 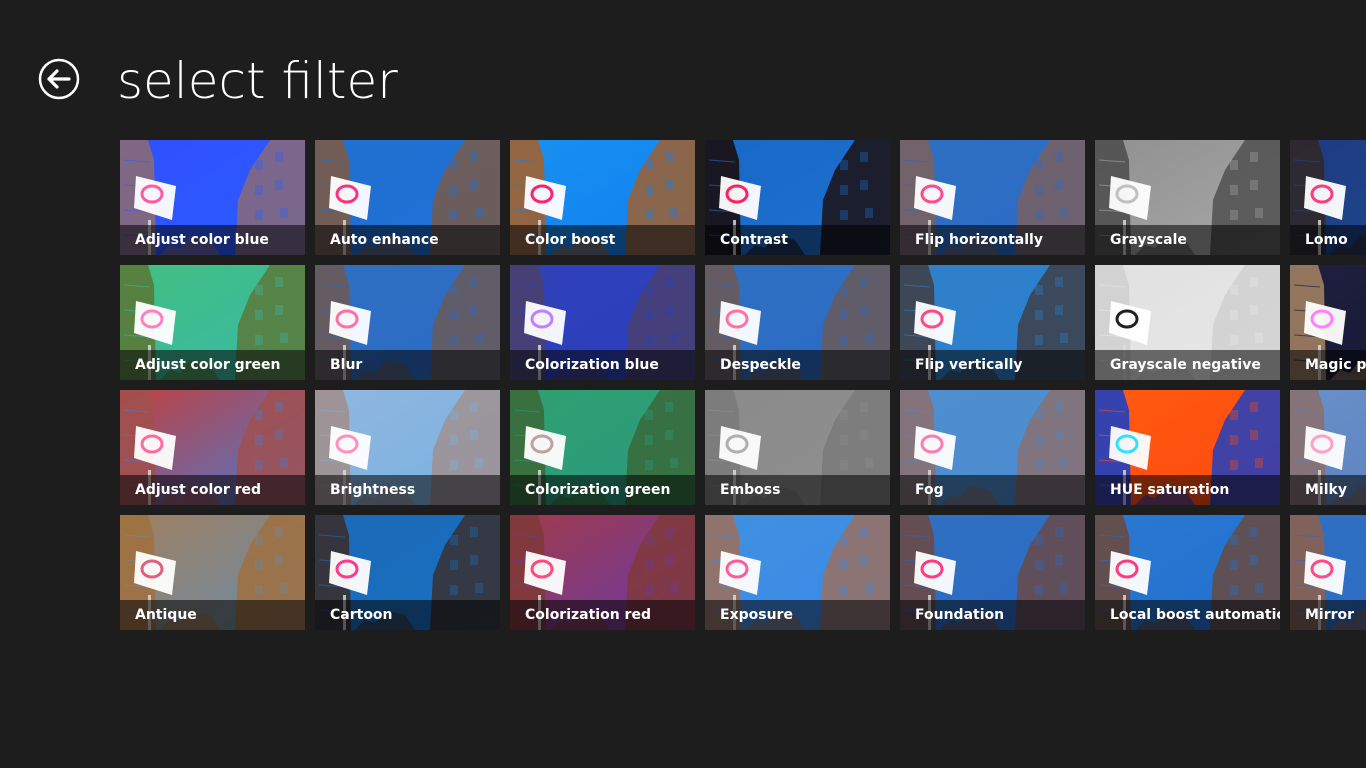 I want to click on filter-label: Cartoon, so click(x=361, y=615).